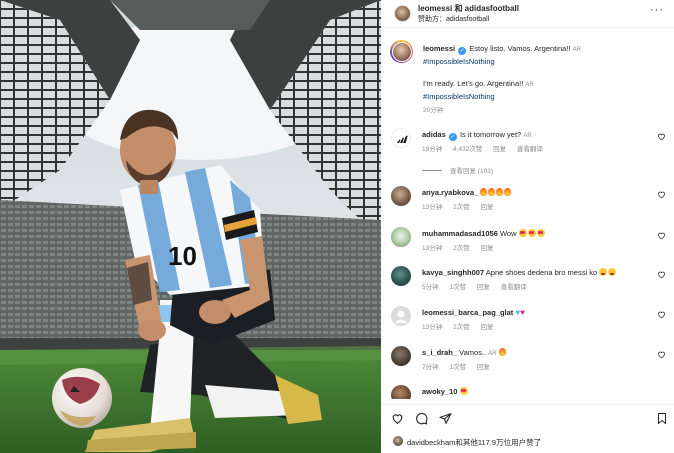  Describe the element at coordinates (401, 51) in the screenshot. I see `caption-avatar` at that location.